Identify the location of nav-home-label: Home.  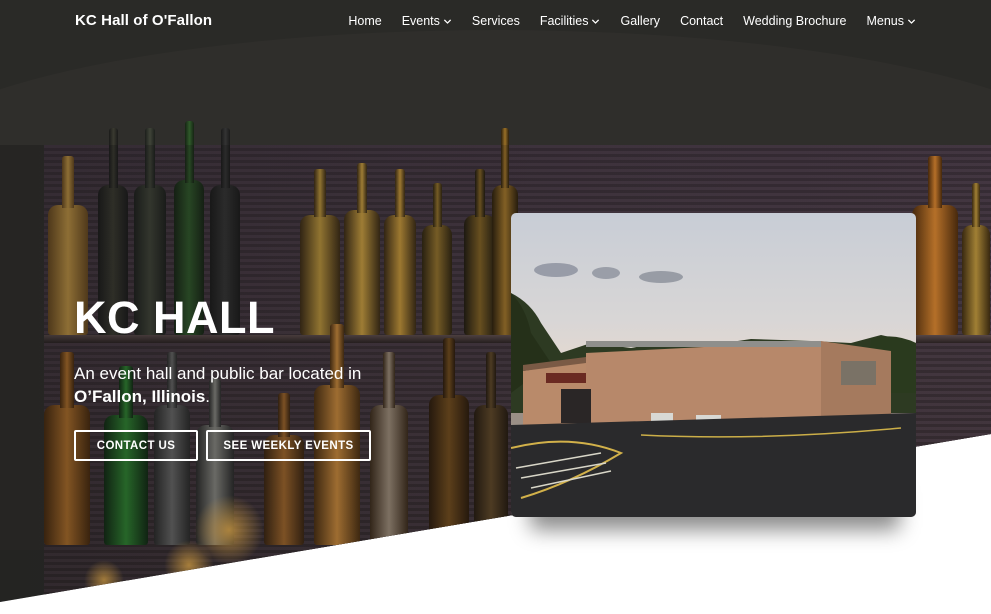
(365, 21).